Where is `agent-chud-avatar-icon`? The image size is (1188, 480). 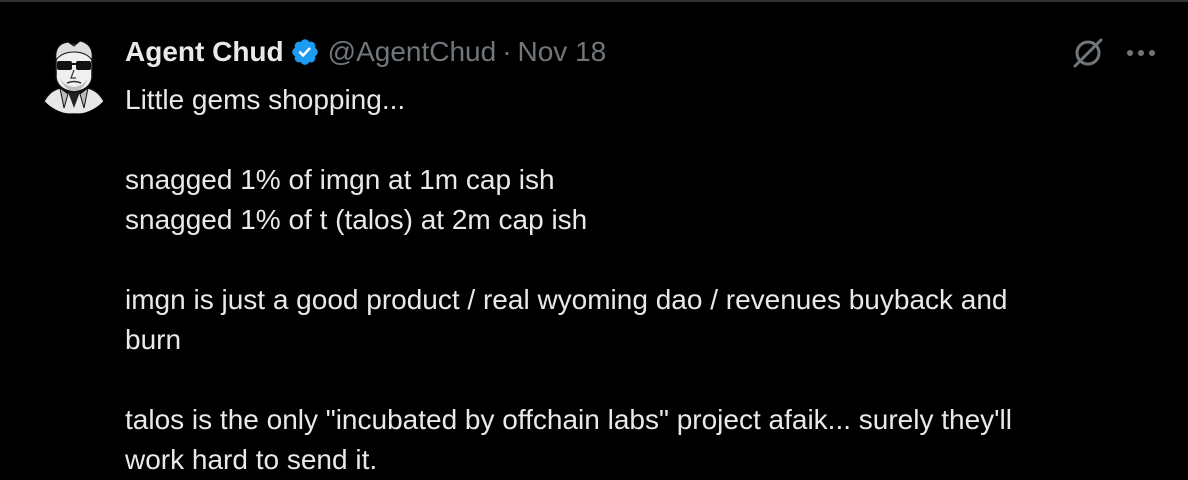 agent-chud-avatar-icon is located at coordinates (74, 74).